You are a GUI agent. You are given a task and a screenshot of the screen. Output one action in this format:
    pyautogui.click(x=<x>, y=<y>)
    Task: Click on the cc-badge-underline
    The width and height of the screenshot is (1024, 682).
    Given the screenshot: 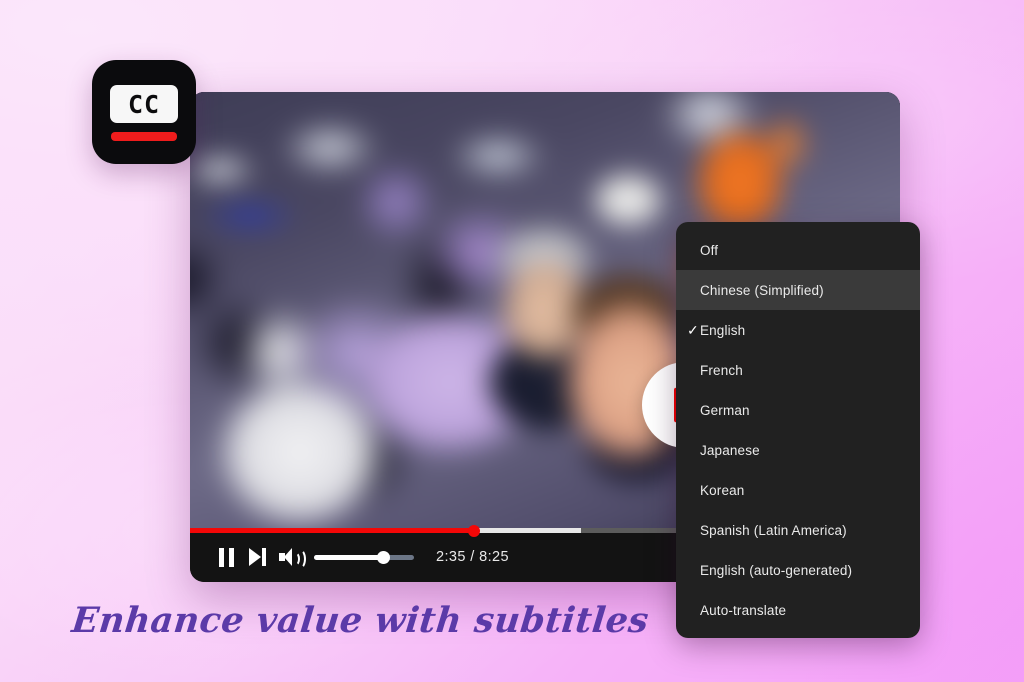 What is the action you would take?
    pyautogui.click(x=144, y=136)
    